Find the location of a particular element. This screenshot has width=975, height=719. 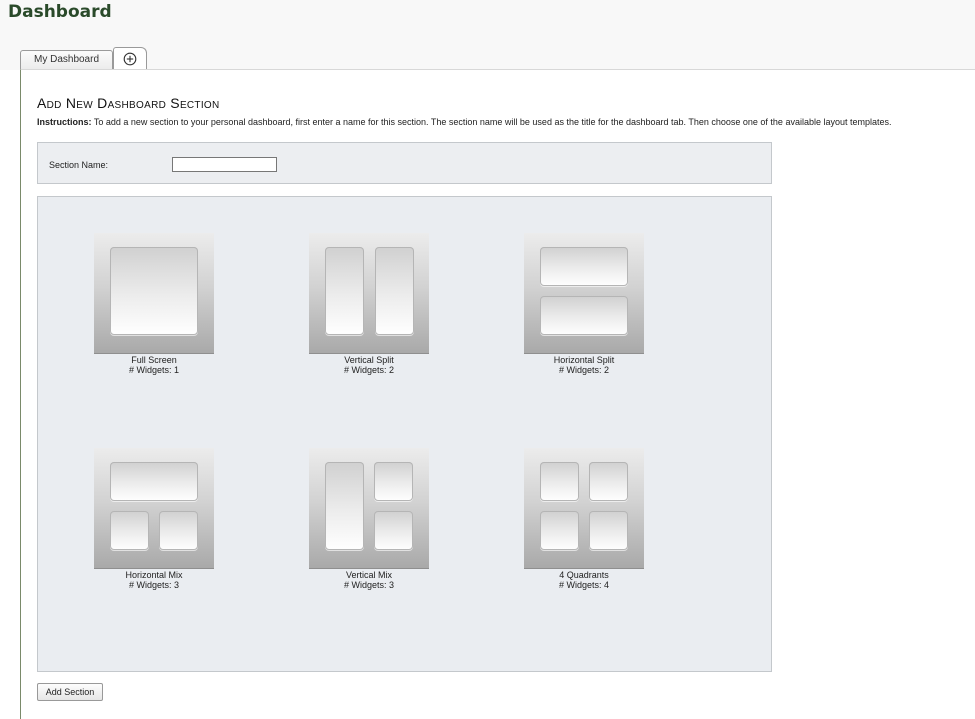

tab-my-dashboard: My Dashboard is located at coordinates (66, 59).